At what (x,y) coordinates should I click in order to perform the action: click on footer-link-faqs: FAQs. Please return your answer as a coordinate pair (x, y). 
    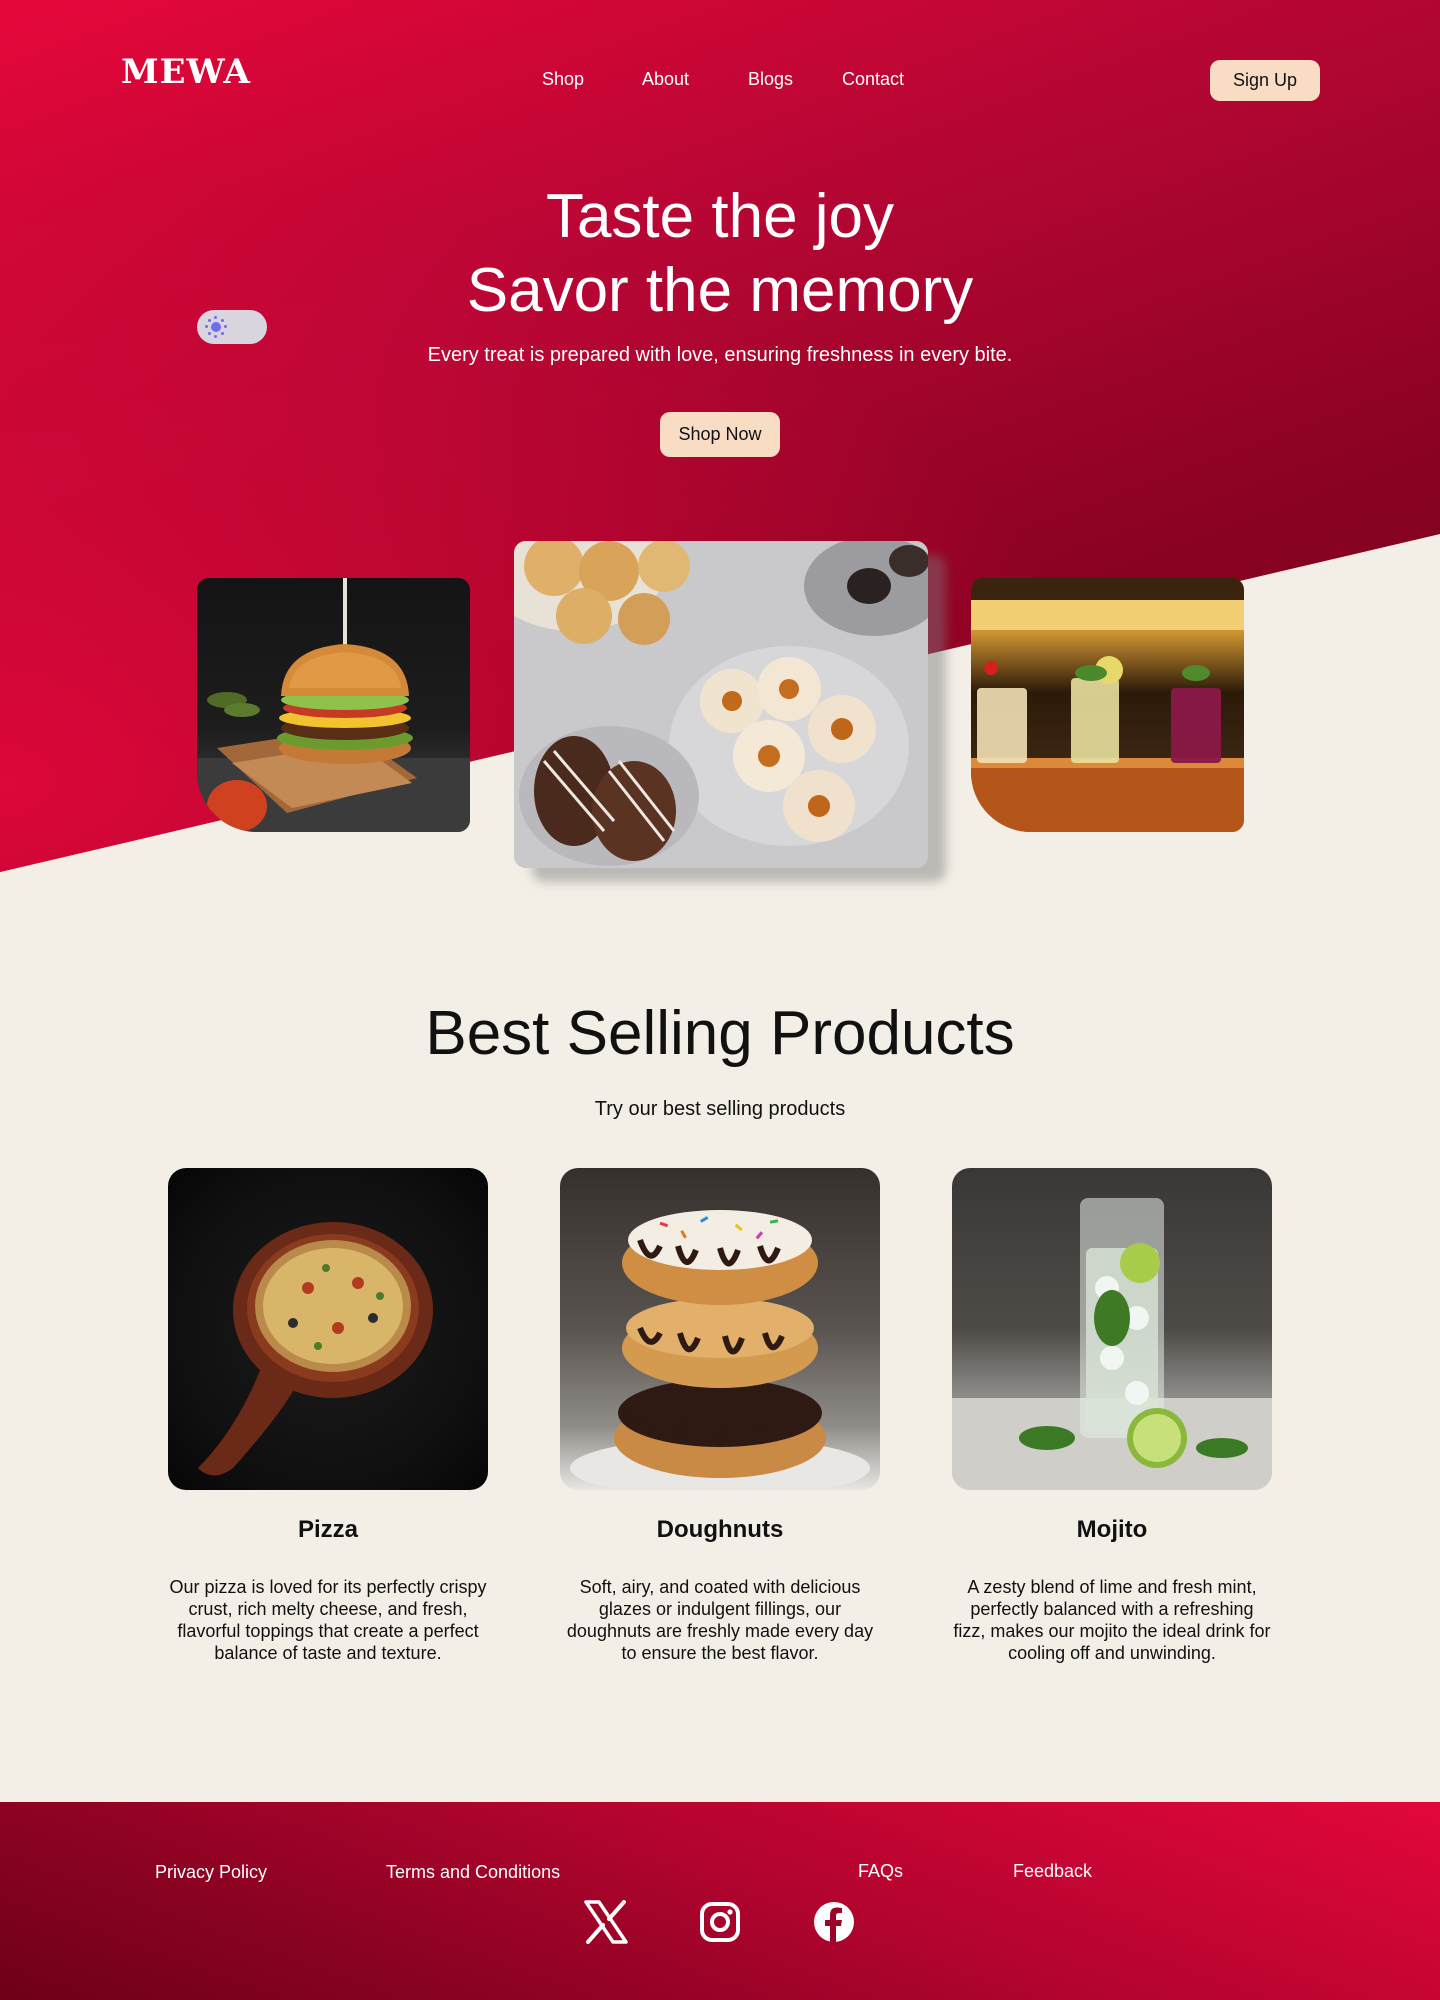
    Looking at the image, I should click on (880, 1871).